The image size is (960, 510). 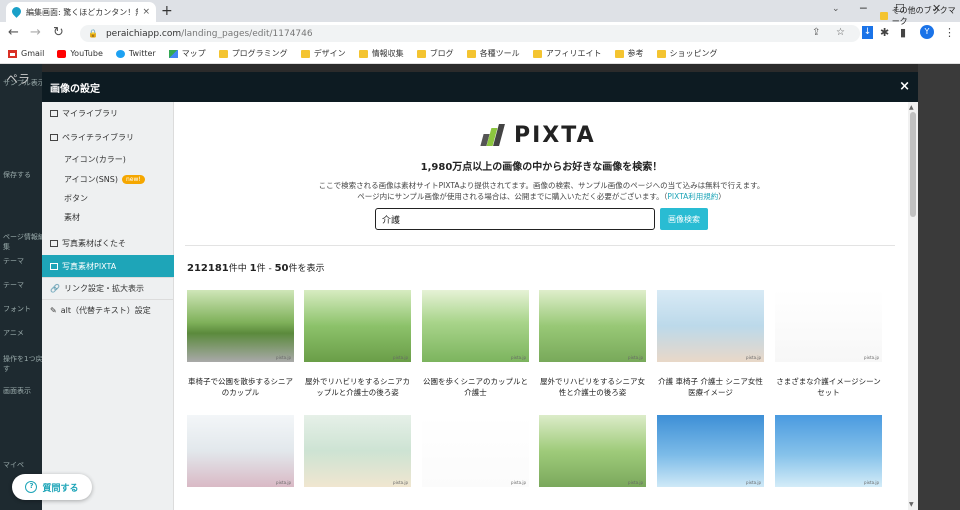 What do you see at coordinates (72, 217) in the screenshot?
I see `sidebar-sub-material: 素材` at bounding box center [72, 217].